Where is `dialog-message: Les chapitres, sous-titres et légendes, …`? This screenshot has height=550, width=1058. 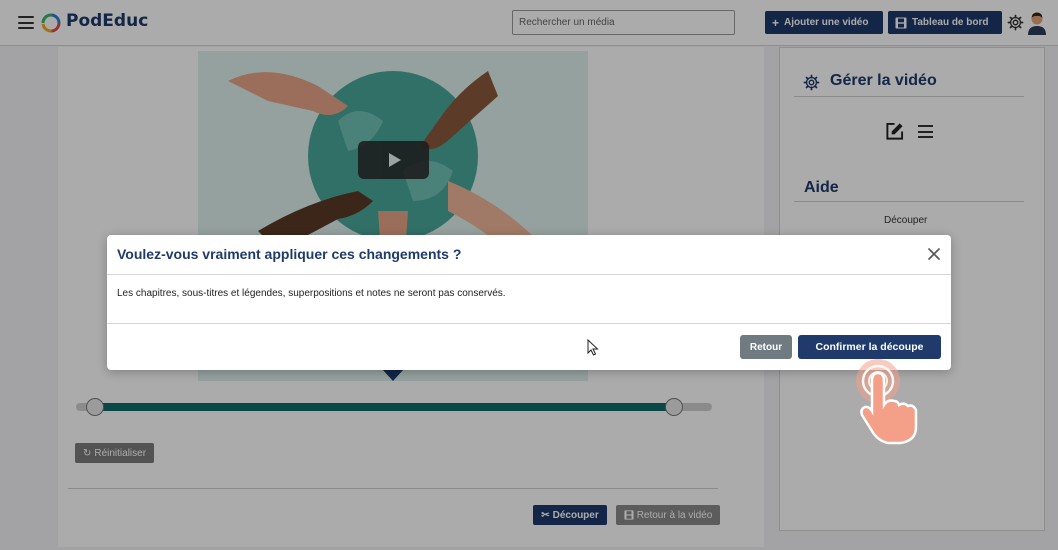
dialog-message: Les chapitres, sous-titres et légendes, … is located at coordinates (311, 293).